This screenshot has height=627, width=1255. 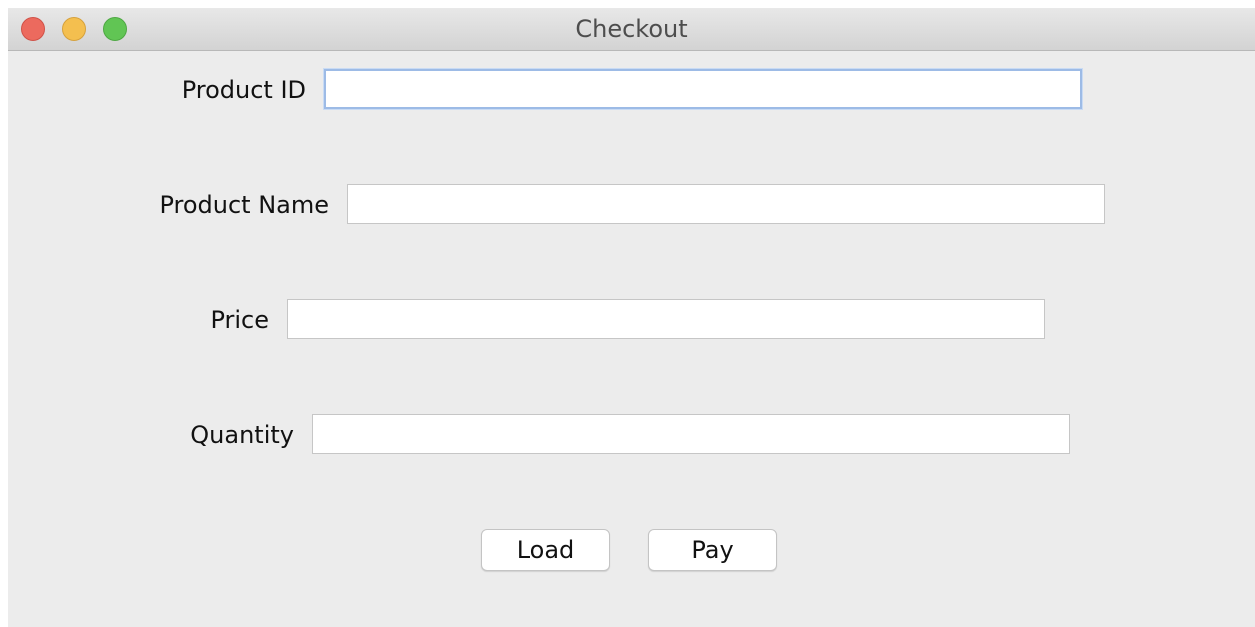 I want to click on quantity-field, so click(x=691, y=434).